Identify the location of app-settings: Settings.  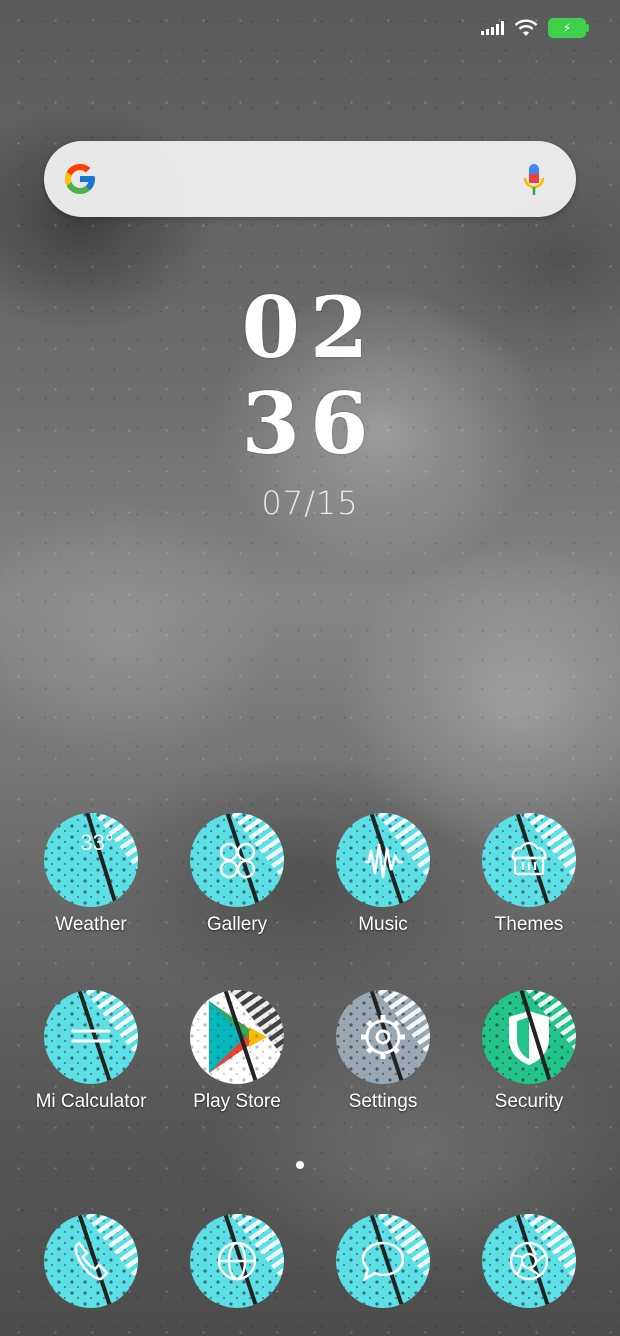
(383, 1051).